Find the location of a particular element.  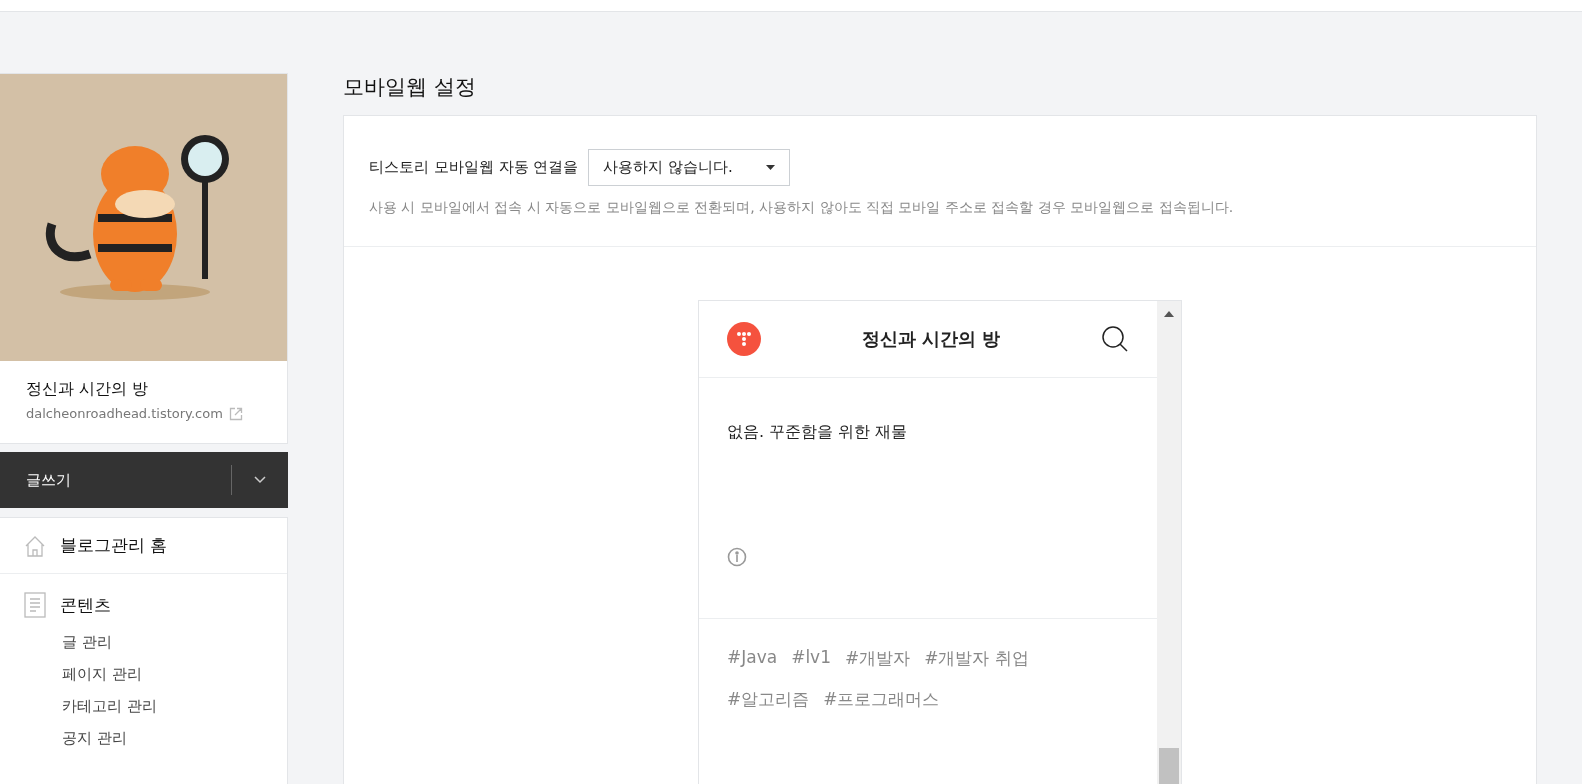

tag-link: #개발자 취업 is located at coordinates (976, 658).